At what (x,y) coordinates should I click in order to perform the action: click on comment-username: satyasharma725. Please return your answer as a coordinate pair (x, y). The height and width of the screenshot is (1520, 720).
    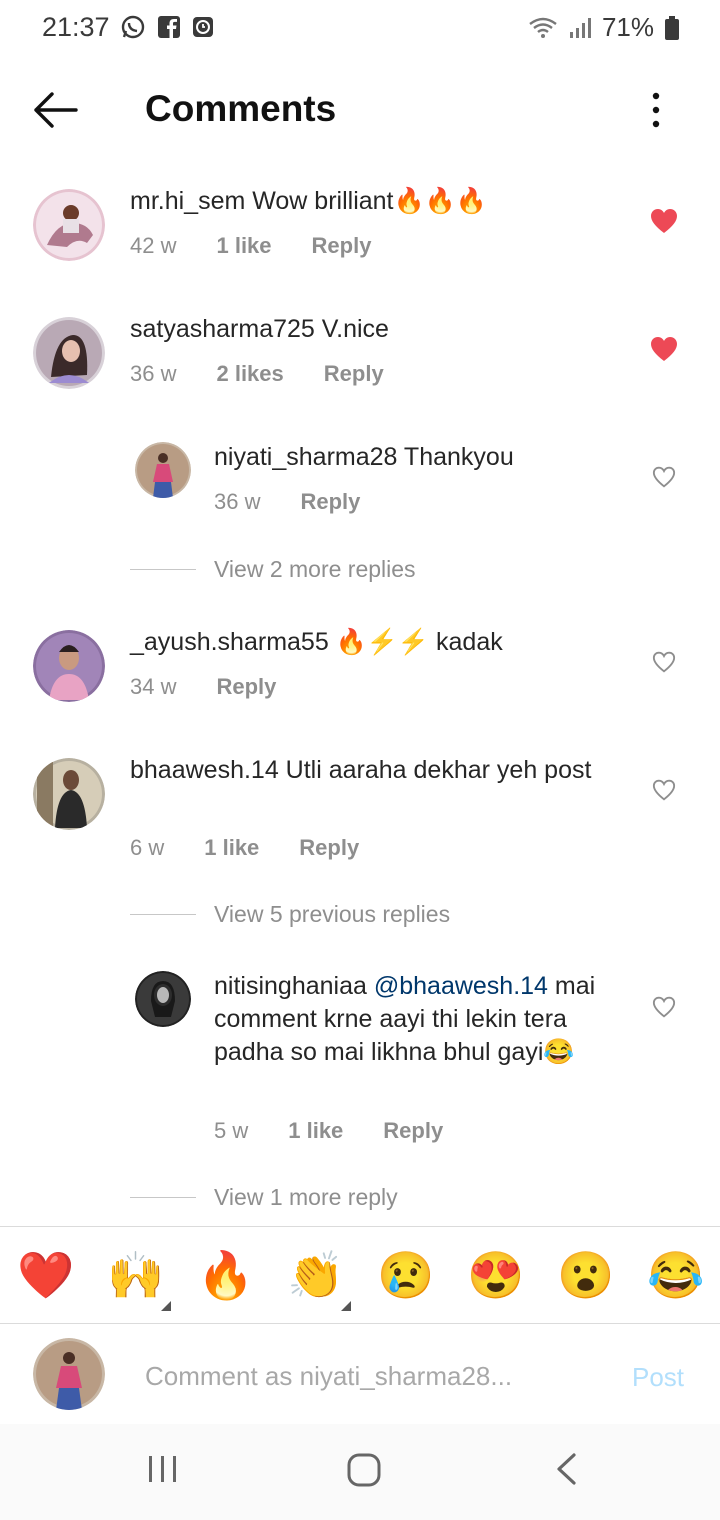
    Looking at the image, I should click on (222, 329).